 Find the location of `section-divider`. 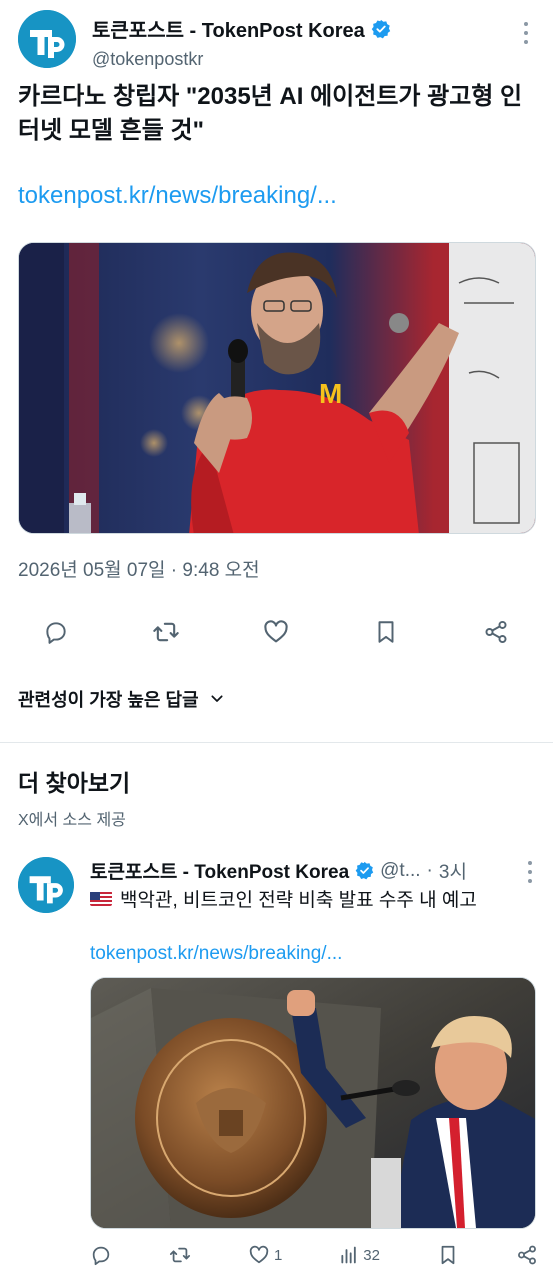

section-divider is located at coordinates (276, 742).